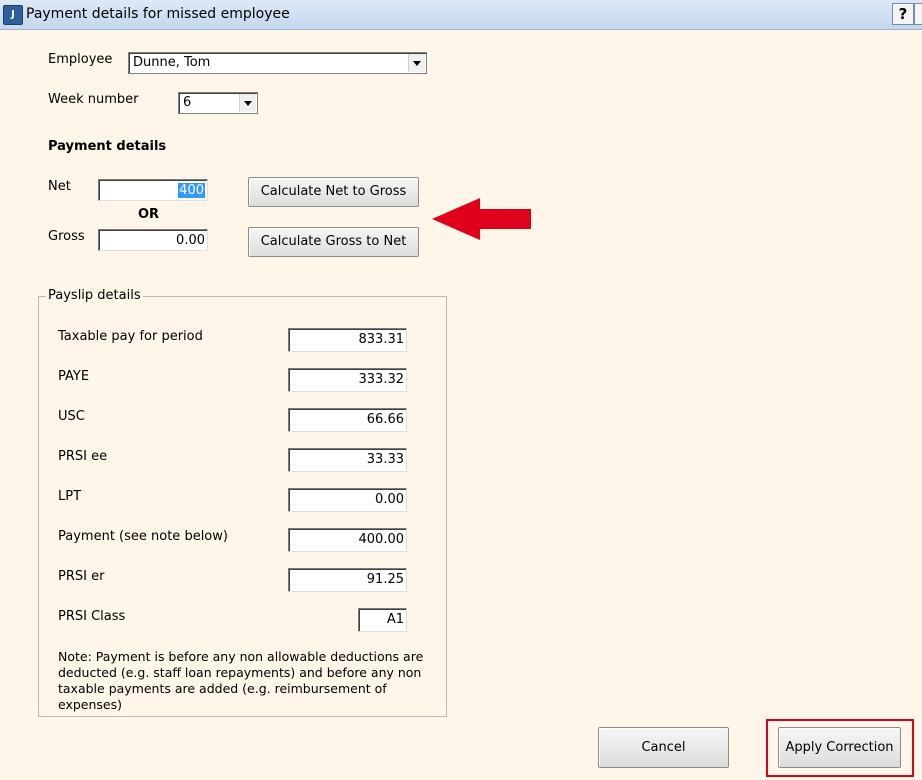  What do you see at coordinates (347, 580) in the screenshot?
I see `prsi-er-field: 91.25` at bounding box center [347, 580].